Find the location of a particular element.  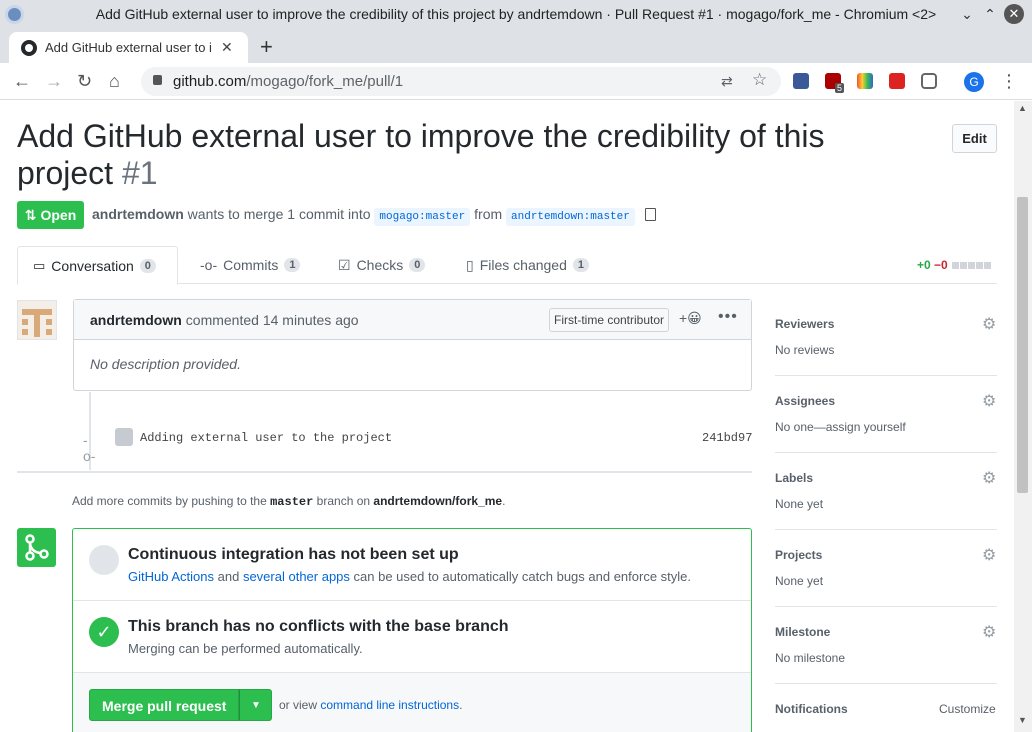

tab-checks: ☑ Checks 0 is located at coordinates (381, 265).